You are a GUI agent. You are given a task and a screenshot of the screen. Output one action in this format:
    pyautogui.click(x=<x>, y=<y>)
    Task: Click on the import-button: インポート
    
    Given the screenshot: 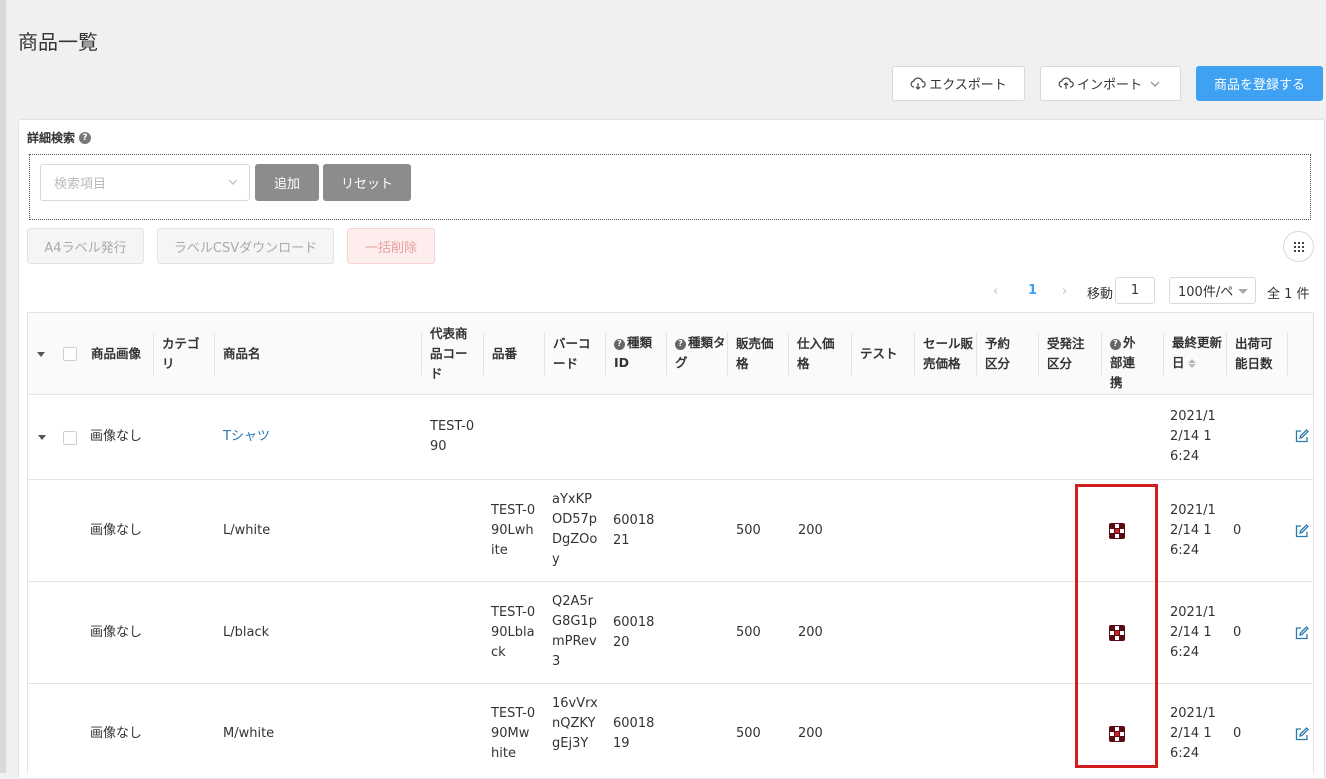 What is the action you would take?
    pyautogui.click(x=1110, y=83)
    